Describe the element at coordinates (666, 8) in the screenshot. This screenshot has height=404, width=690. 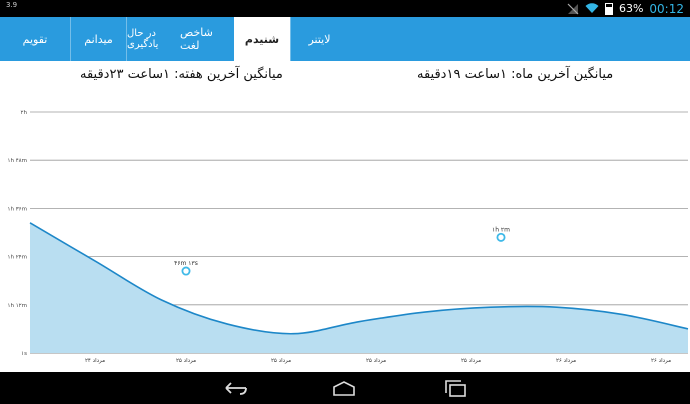
I see `clock: 00:12` at that location.